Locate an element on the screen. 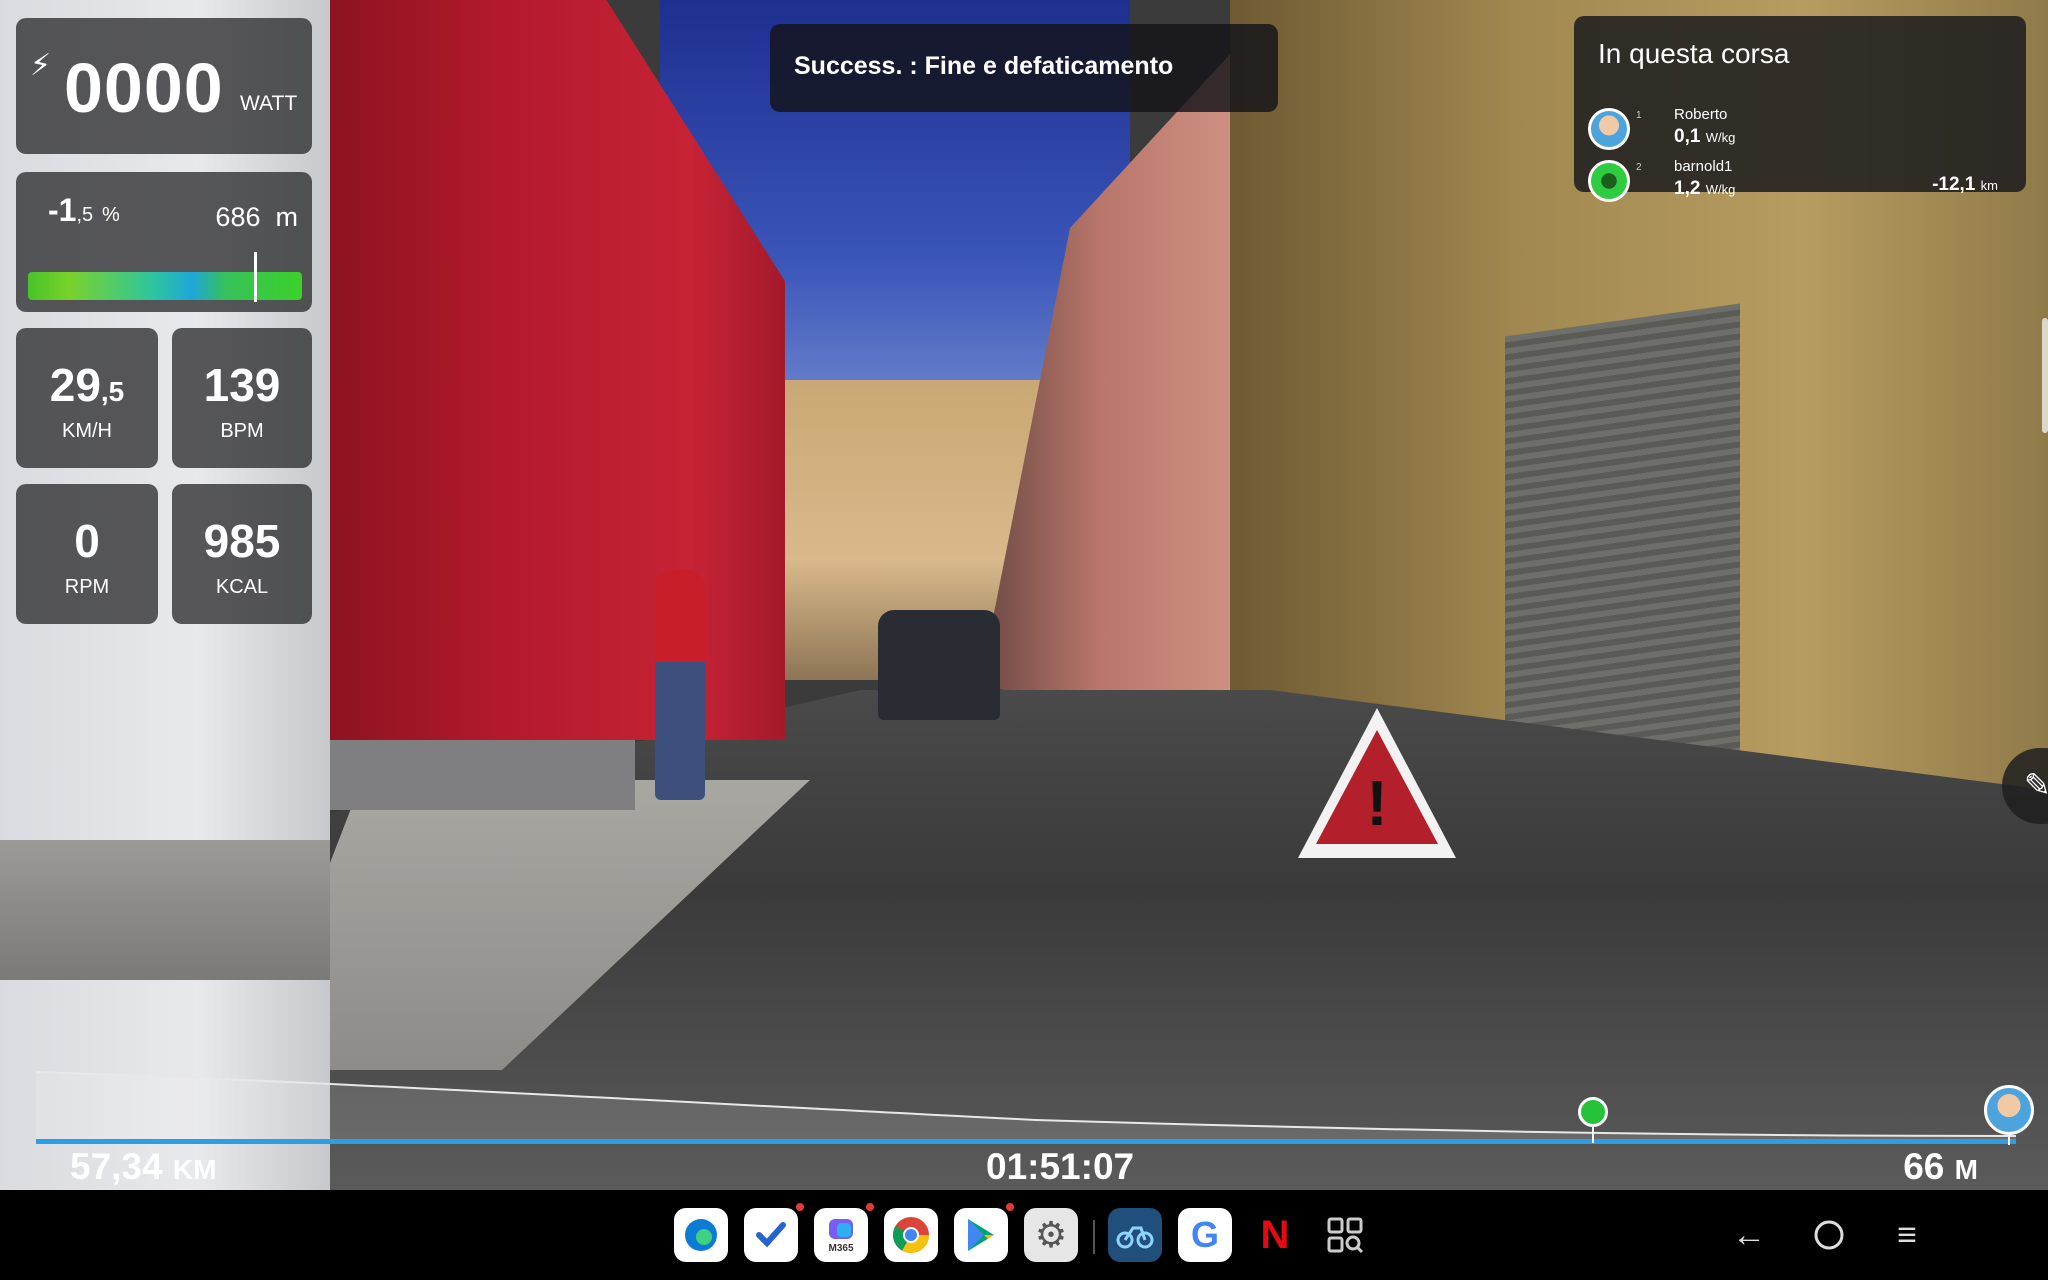  android-taskbar: M365 ⚙ G N ← ≡ is located at coordinates (1024, 1235).